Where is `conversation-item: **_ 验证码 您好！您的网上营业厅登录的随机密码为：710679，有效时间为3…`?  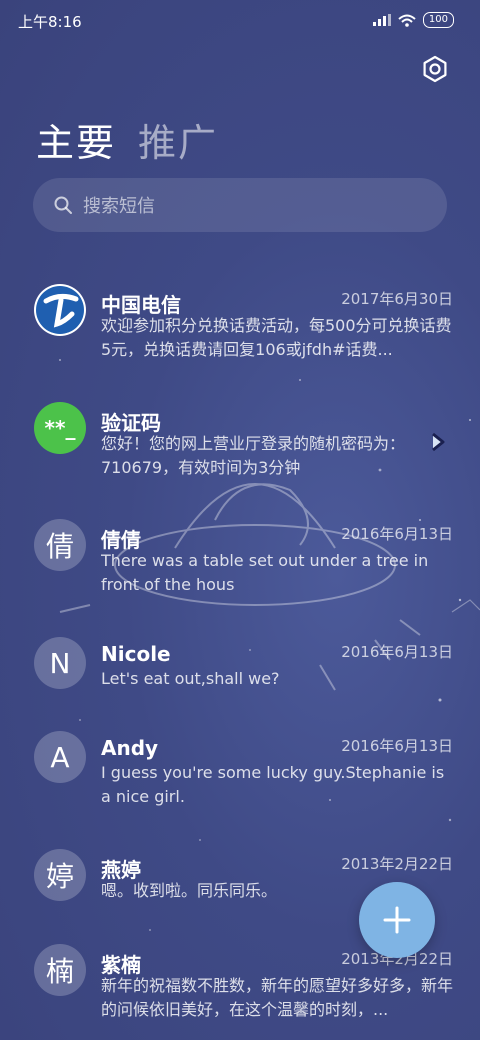
conversation-item: **_ 验证码 您好！您的网上营业厅登录的随机密码为：710679，有效时间为3… is located at coordinates (240, 442).